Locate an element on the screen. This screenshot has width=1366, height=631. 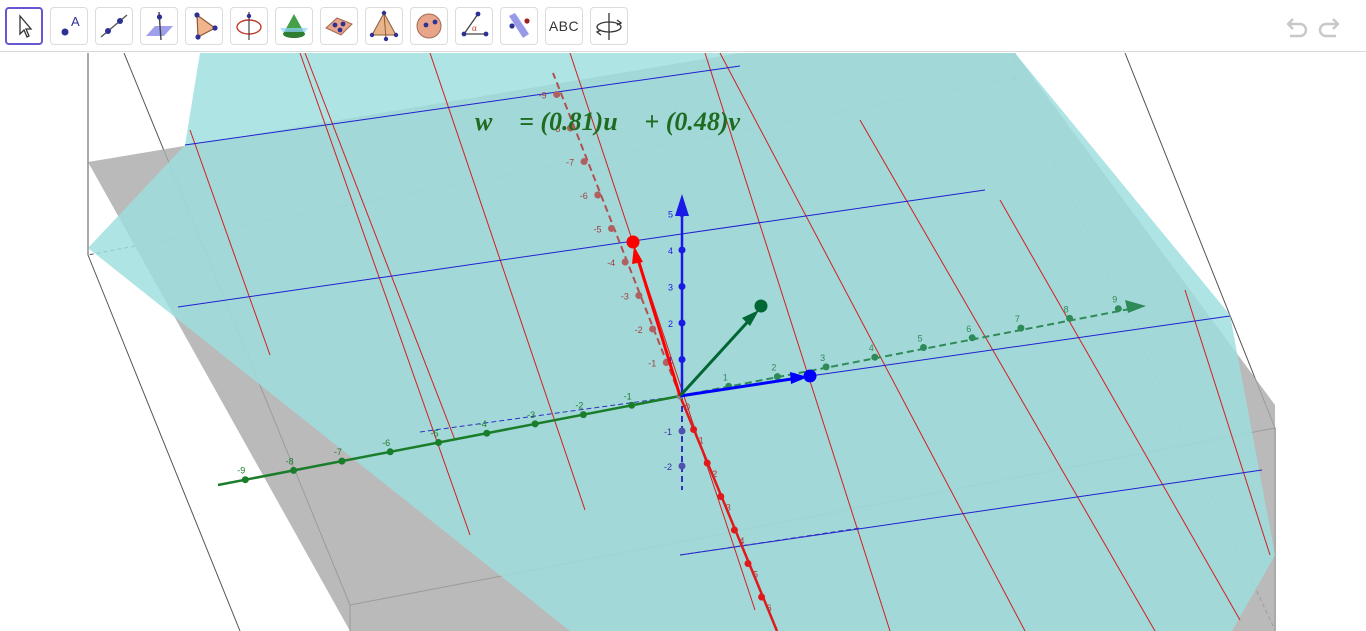
angle-tool-label: α is located at coordinates (474, 28).